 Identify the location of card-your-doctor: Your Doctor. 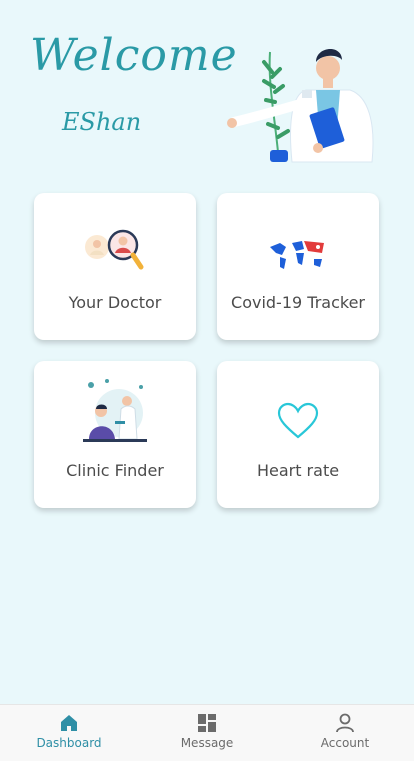
(115, 266).